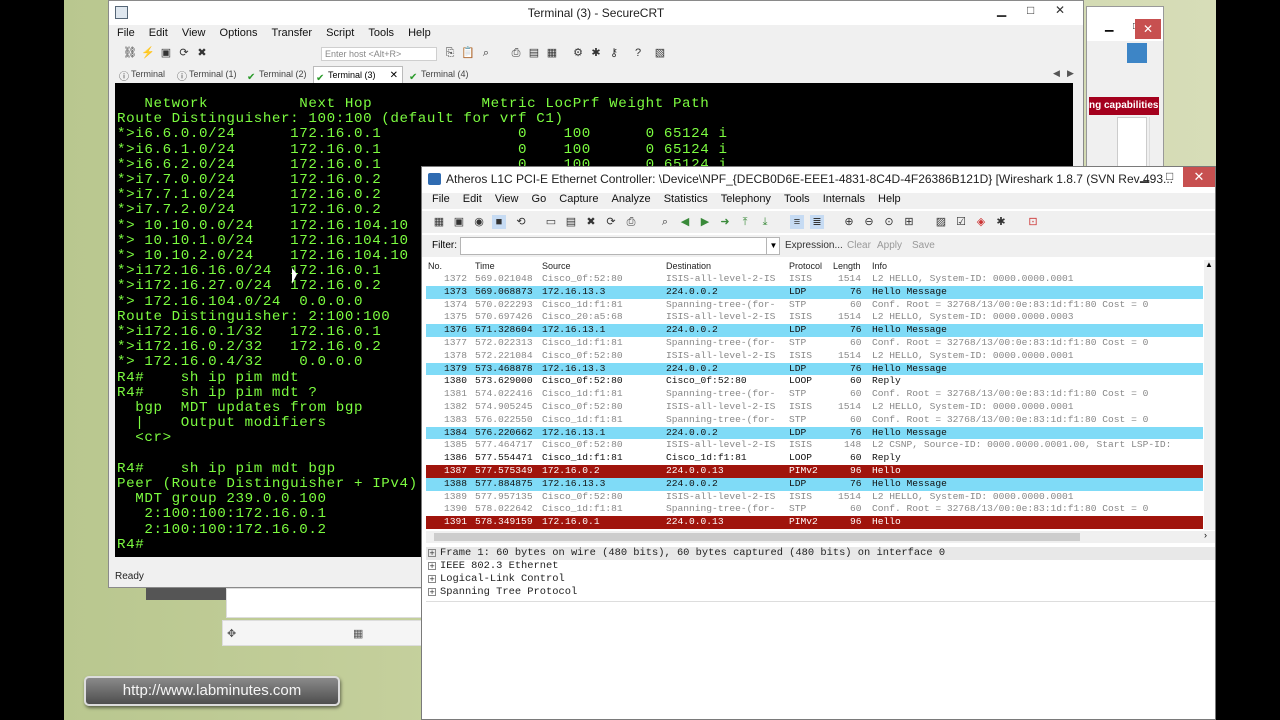 The height and width of the screenshot is (720, 1280). Describe the element at coordinates (596, 53) in the screenshot. I see `global-options-icon: ✱` at that location.